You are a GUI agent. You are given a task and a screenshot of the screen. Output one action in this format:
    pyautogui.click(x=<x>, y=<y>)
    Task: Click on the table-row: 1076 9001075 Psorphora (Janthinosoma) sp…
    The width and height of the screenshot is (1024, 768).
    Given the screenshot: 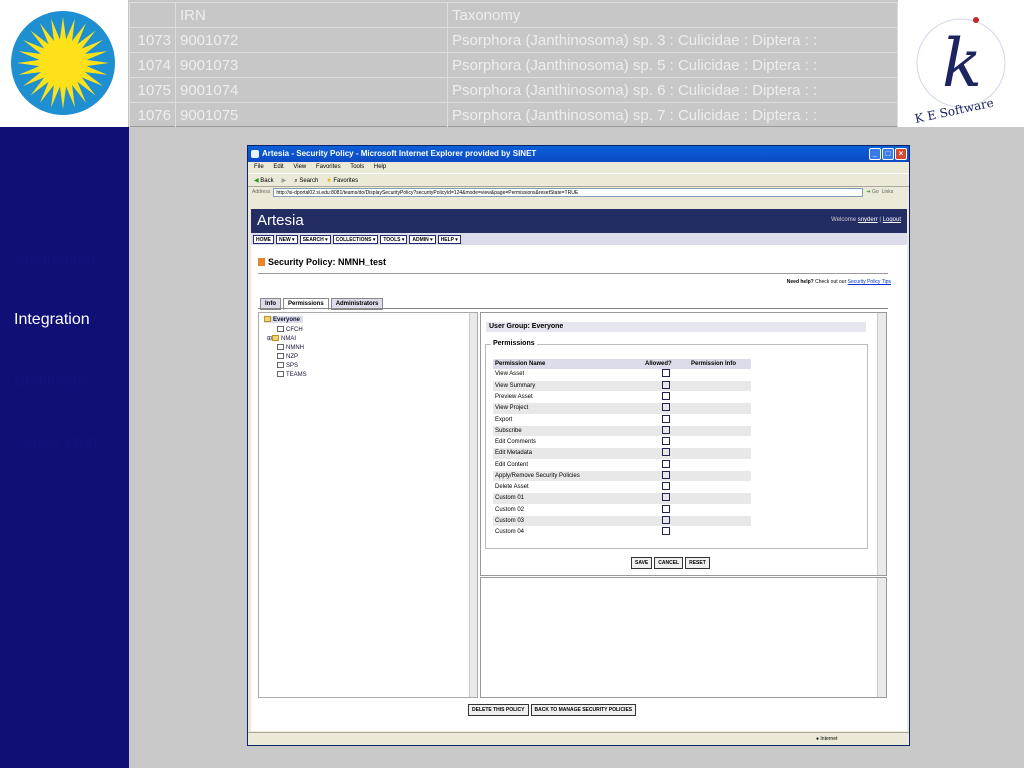 What is the action you would take?
    pyautogui.click(x=513, y=115)
    